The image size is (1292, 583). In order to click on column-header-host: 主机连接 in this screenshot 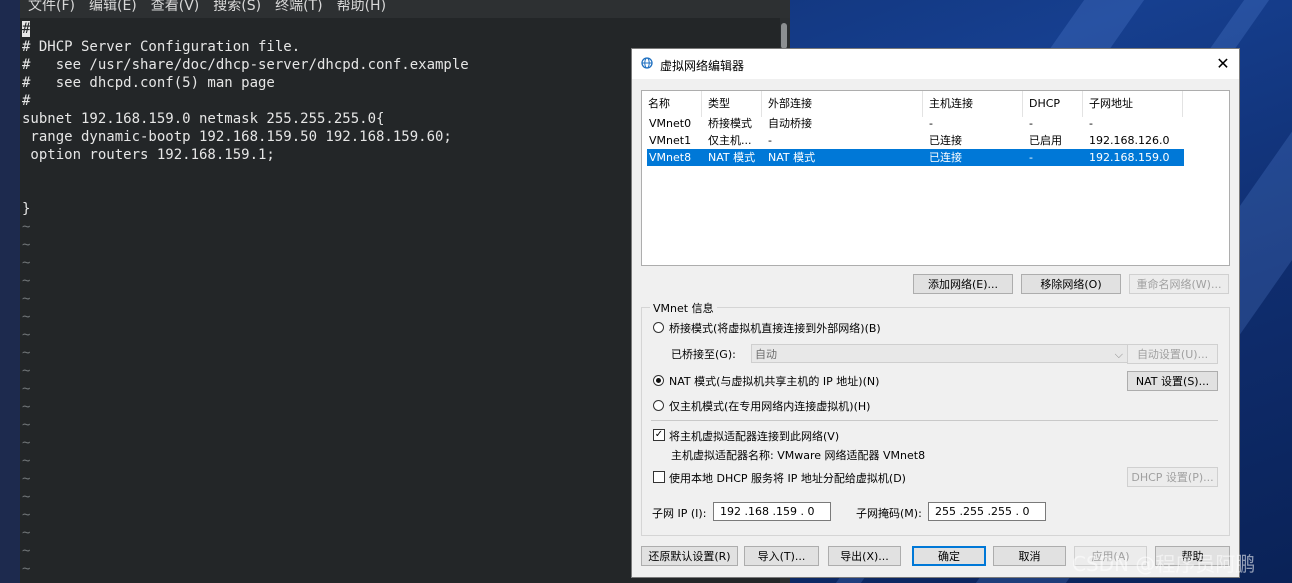, I will do `click(973, 104)`.